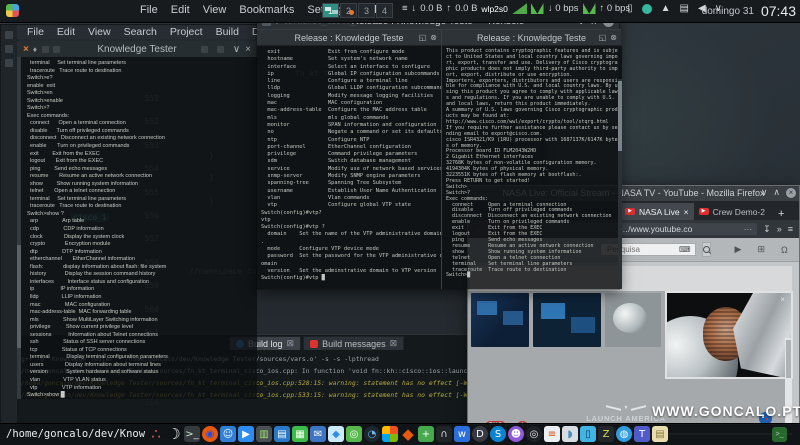 Image resolution: width=800 pixels, height=445 pixels. Describe the element at coordinates (624, 434) in the screenshot. I see `torrent-icon: ◍` at that location.